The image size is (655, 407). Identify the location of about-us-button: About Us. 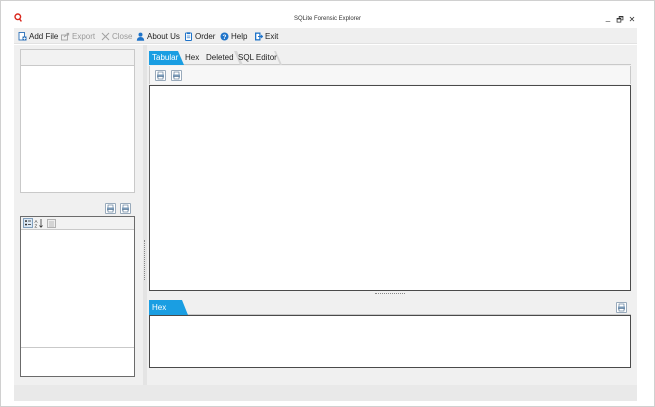
(158, 36).